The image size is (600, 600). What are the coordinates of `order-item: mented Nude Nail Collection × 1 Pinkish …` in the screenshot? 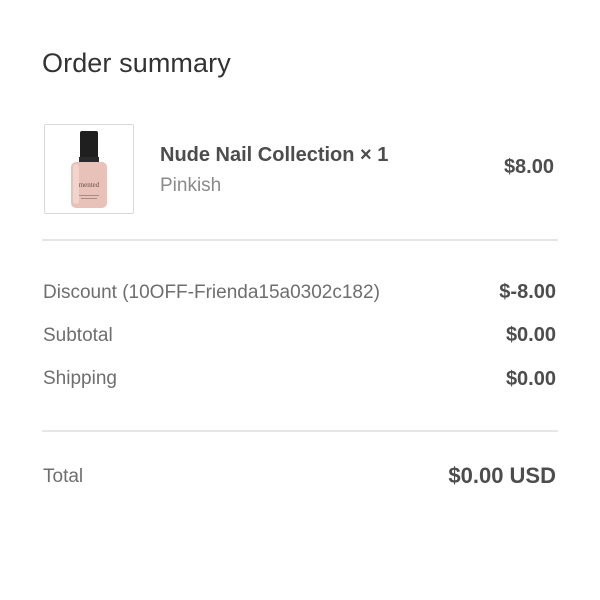 It's located at (301, 169).